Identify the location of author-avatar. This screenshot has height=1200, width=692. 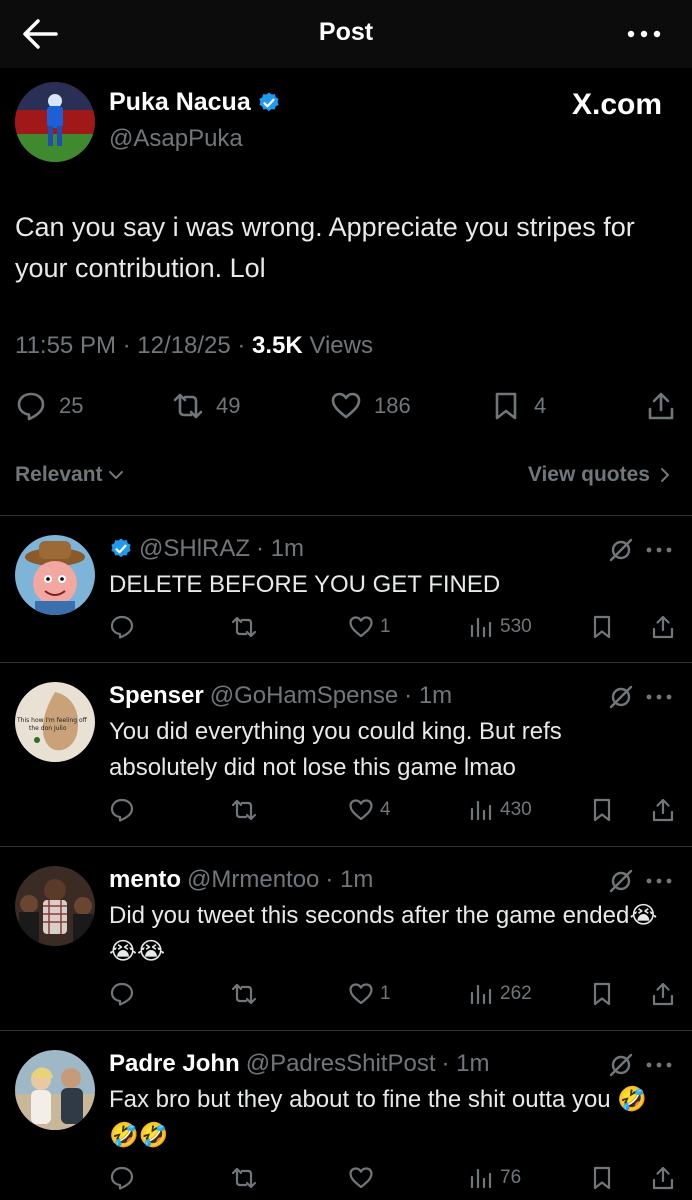
(55, 122).